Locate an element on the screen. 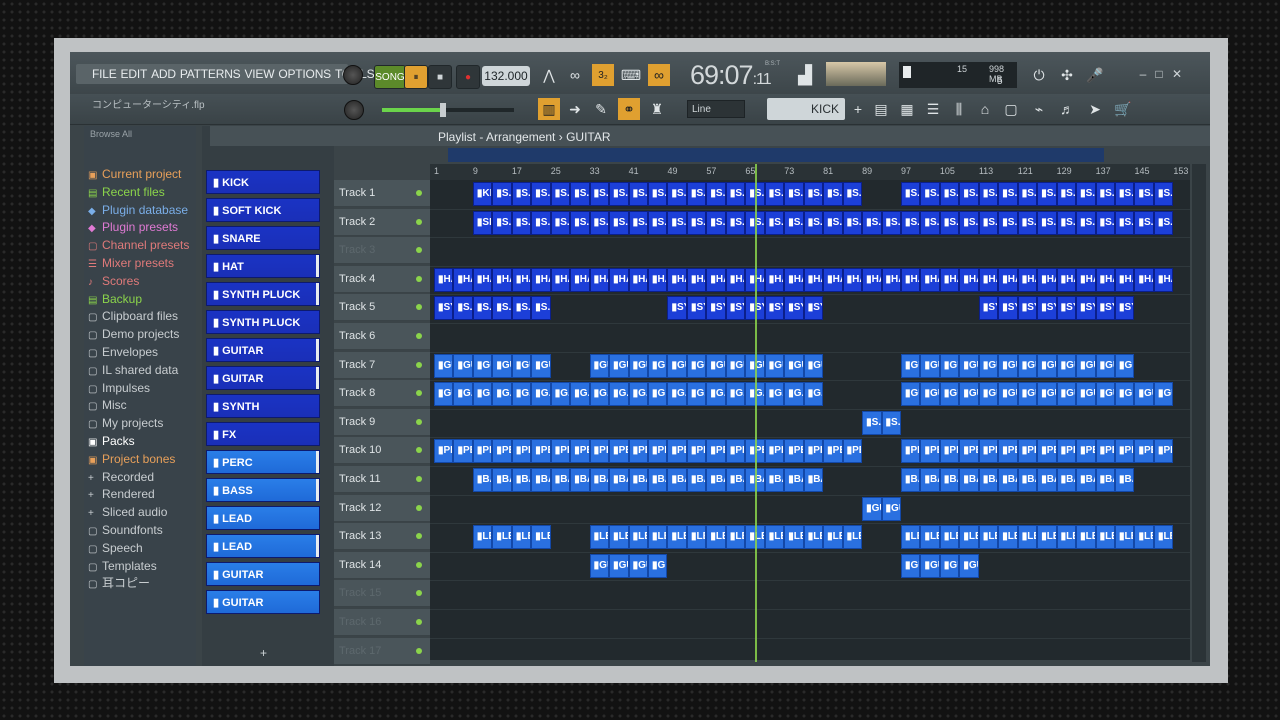 This screenshot has width=1280, height=720. stop-button: ■ is located at coordinates (440, 77).